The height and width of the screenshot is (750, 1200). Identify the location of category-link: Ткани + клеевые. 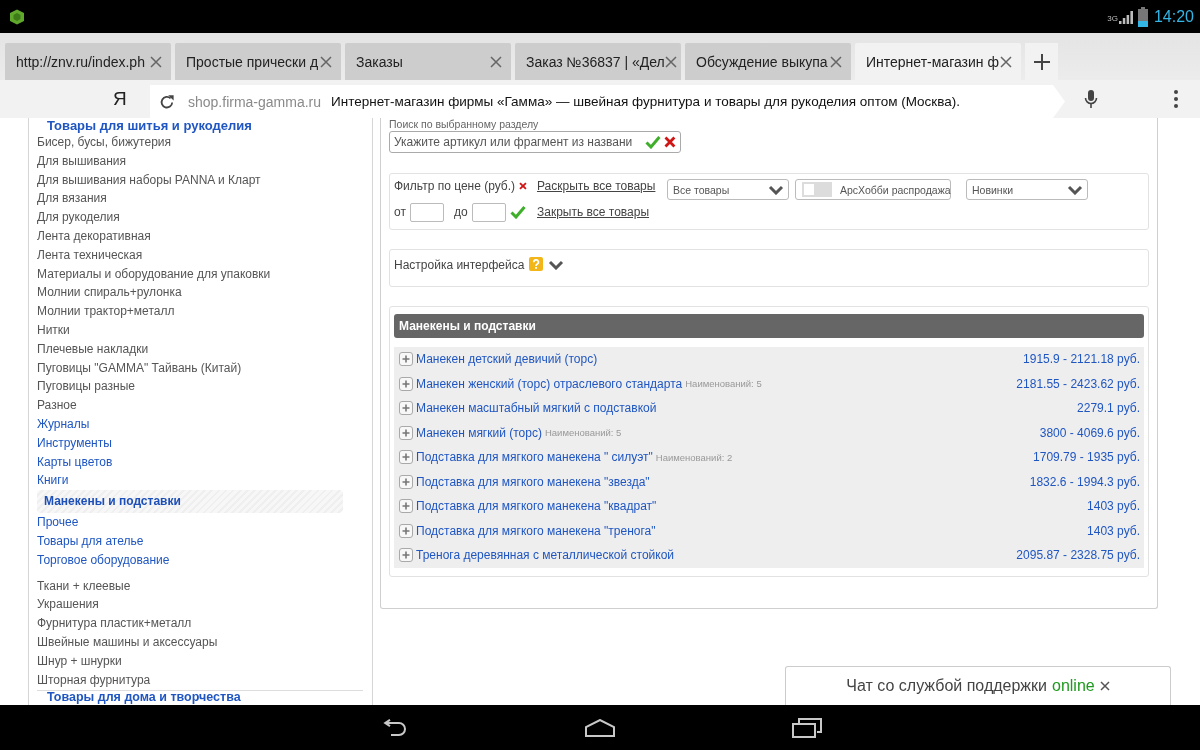
(200, 586).